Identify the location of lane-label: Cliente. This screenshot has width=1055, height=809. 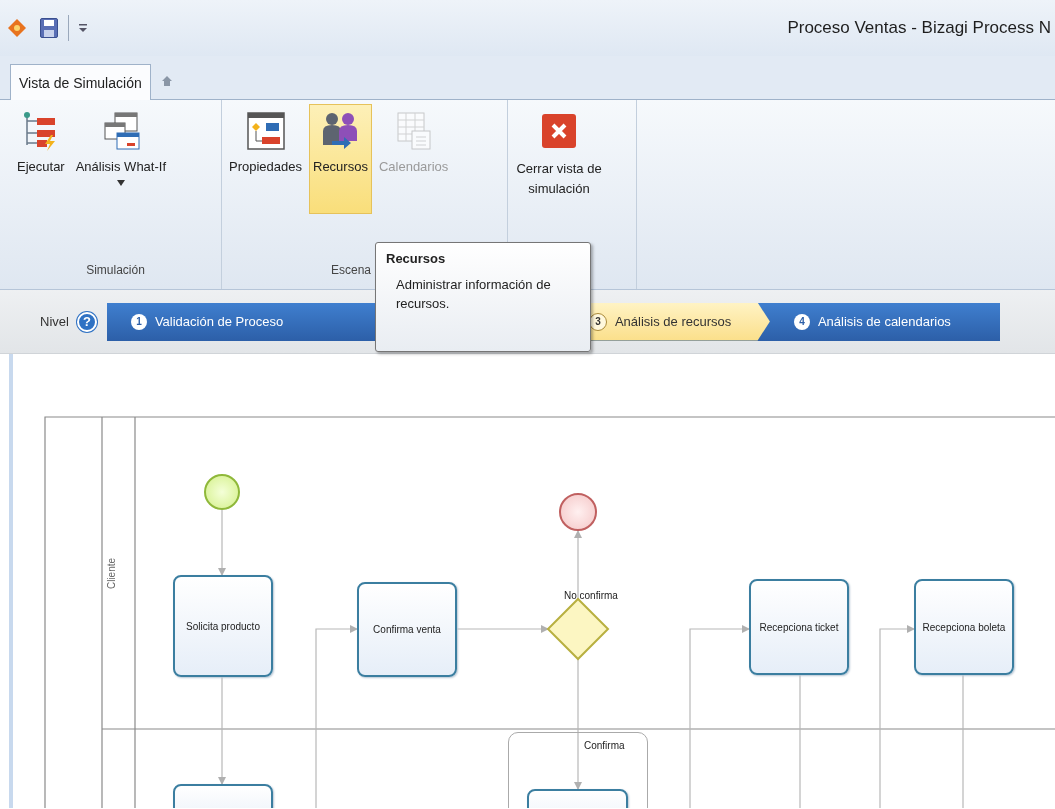
(112, 573).